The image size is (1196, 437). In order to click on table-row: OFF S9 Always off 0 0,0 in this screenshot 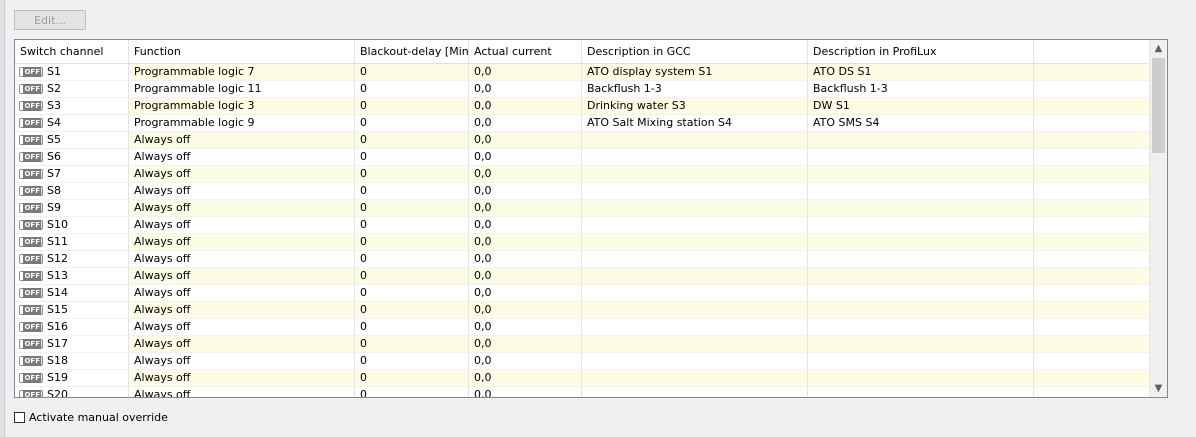, I will do `click(583, 208)`.